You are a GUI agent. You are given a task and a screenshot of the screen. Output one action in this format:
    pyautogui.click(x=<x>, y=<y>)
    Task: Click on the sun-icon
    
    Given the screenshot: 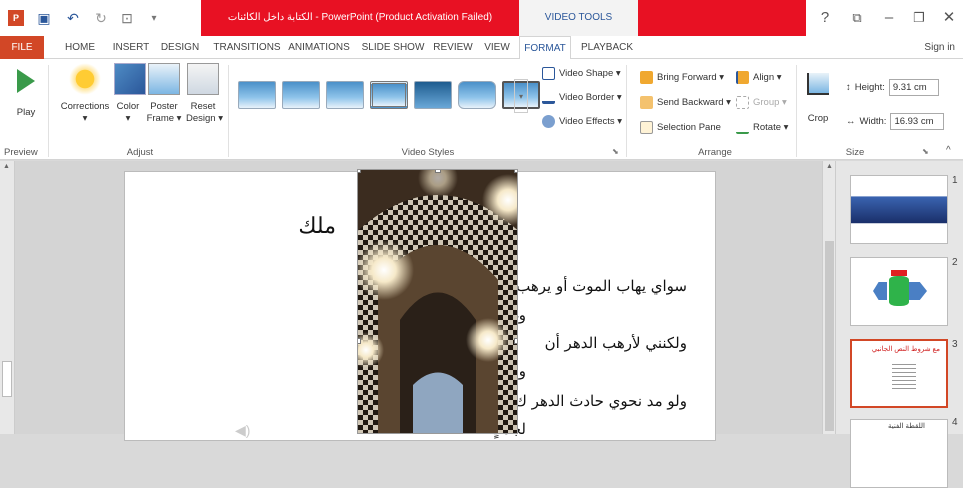 What is the action you would take?
    pyautogui.click(x=85, y=79)
    